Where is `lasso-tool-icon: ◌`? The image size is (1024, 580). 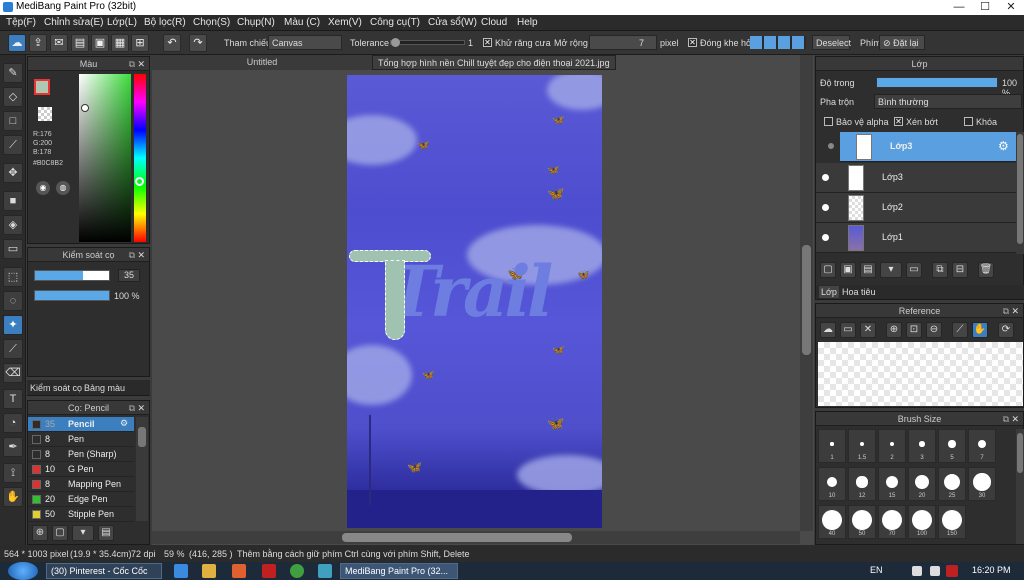 lasso-tool-icon: ◌ is located at coordinates (13, 301).